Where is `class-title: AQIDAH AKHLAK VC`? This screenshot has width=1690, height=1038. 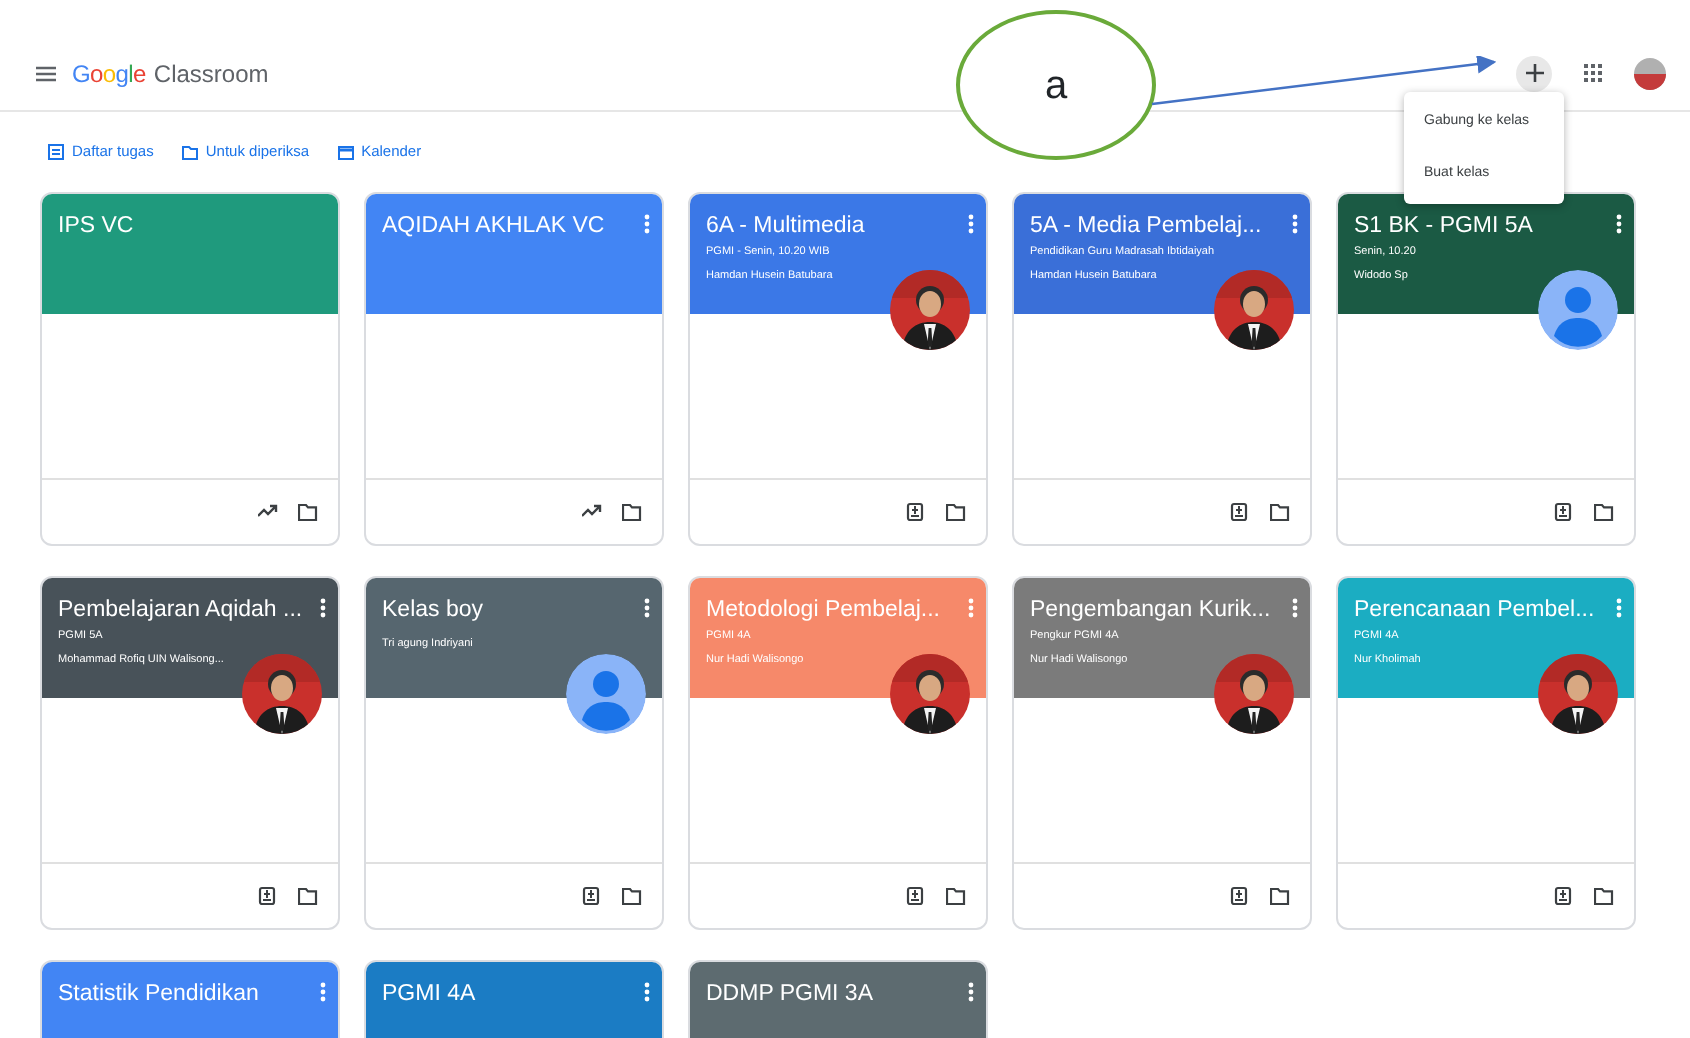
class-title: AQIDAH AKHLAK VC is located at coordinates (514, 226).